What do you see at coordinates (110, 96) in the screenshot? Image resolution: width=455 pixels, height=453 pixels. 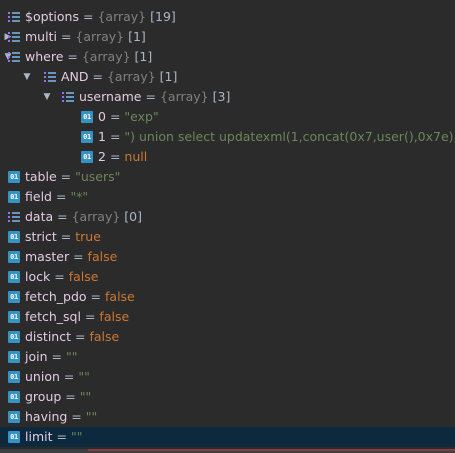 I see `variable-name: username` at bounding box center [110, 96].